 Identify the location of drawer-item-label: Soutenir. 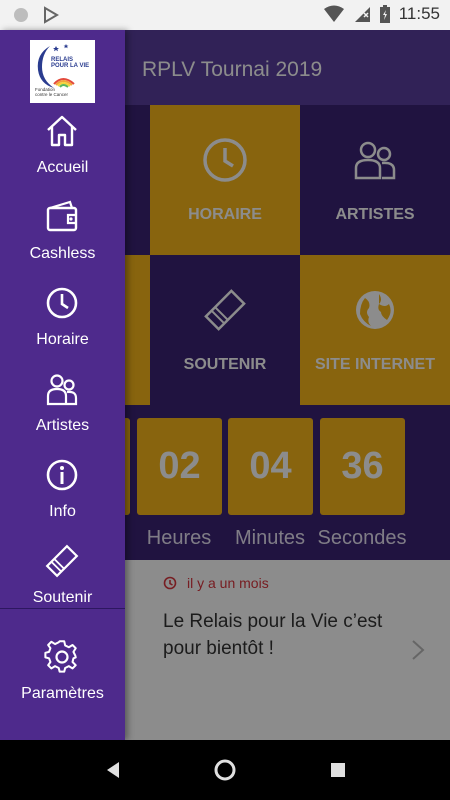
(62, 597).